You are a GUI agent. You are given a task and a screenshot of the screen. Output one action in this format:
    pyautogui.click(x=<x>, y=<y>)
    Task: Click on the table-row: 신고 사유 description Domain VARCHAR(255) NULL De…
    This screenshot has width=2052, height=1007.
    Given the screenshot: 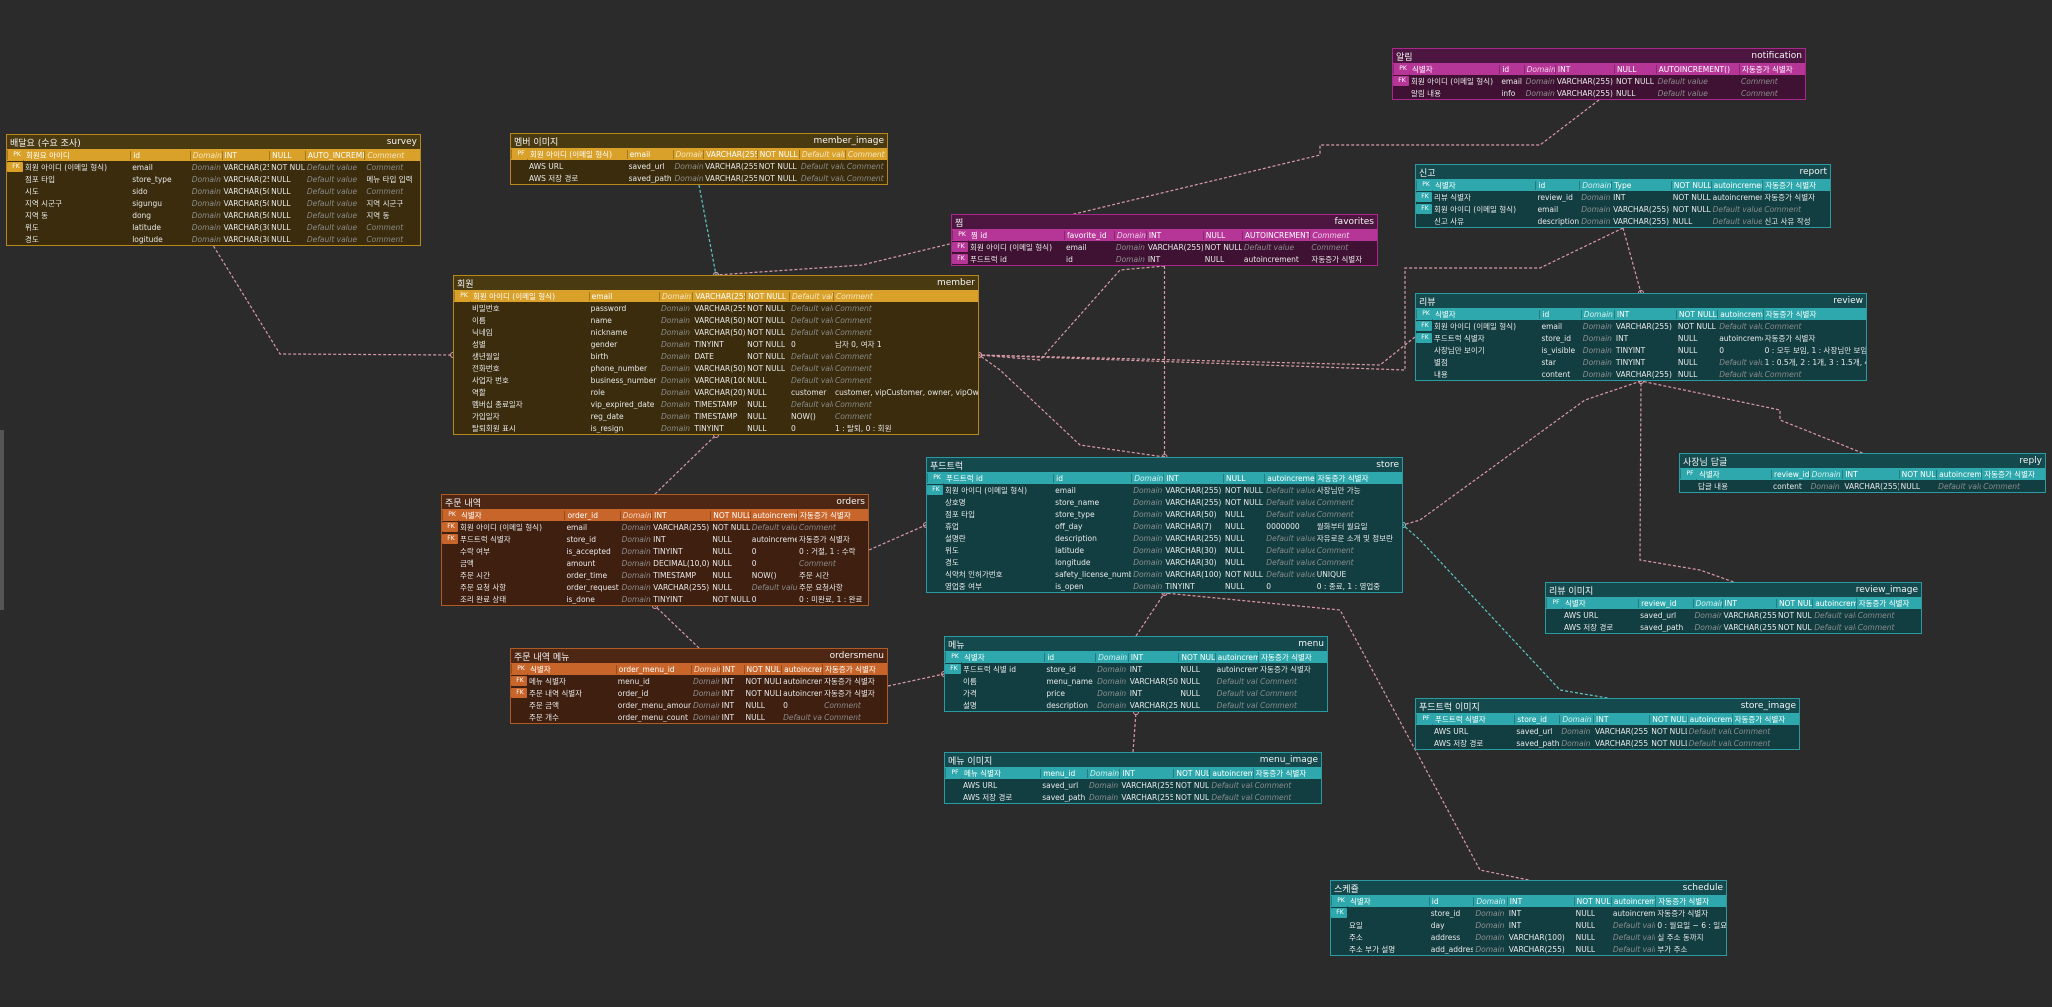 What is the action you would take?
    pyautogui.click(x=1623, y=221)
    